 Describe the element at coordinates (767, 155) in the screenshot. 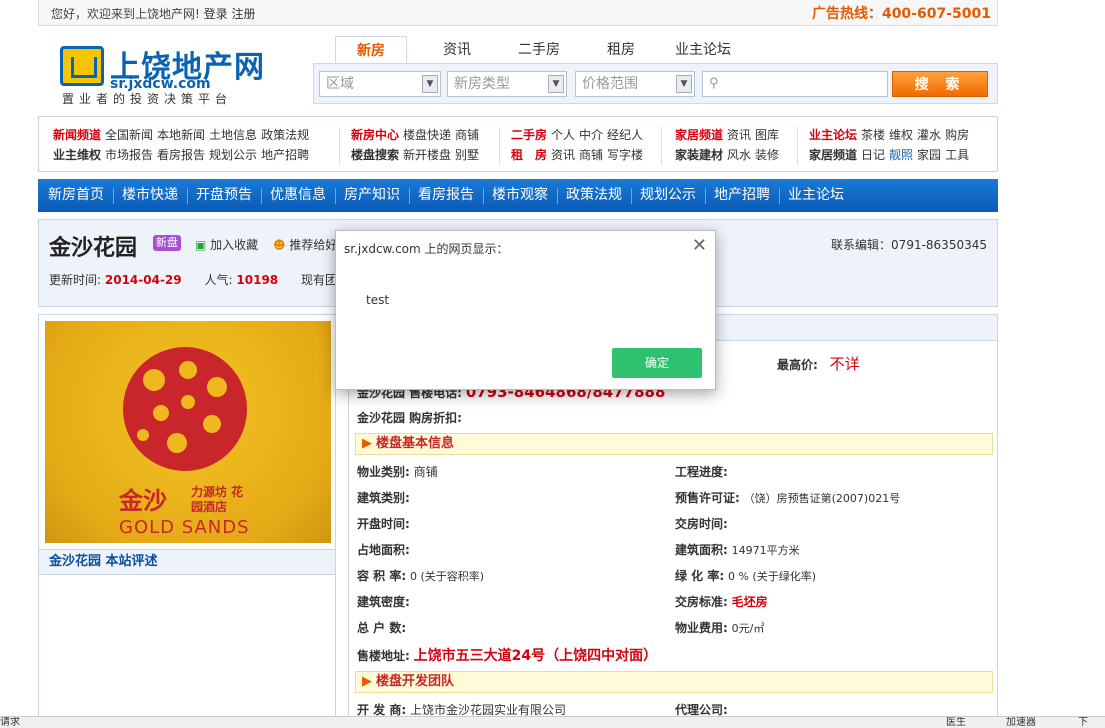

I see `channel-link: 装修` at that location.